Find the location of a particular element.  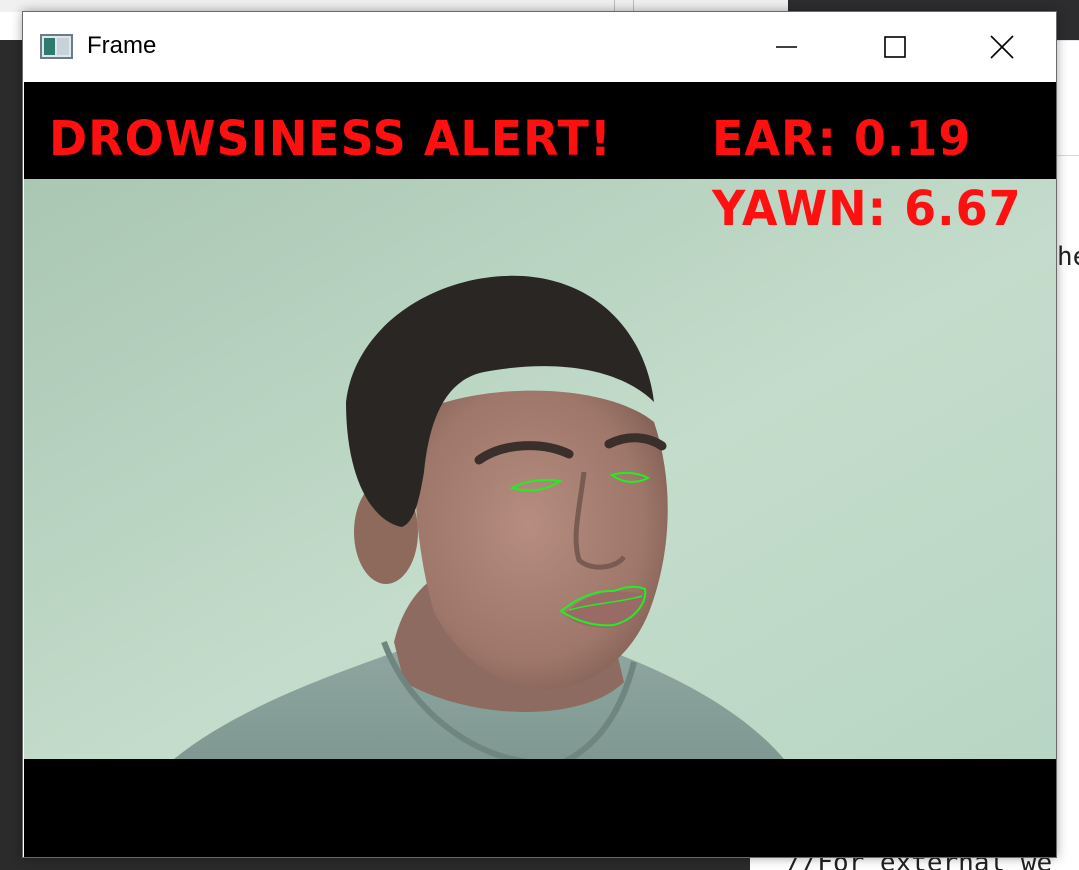

ear-label: EAR: is located at coordinates (774, 138).